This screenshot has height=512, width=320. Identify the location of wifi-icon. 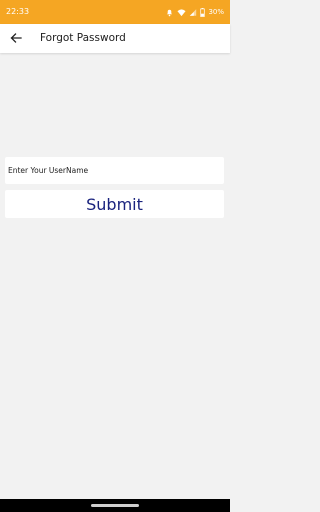
(181, 12).